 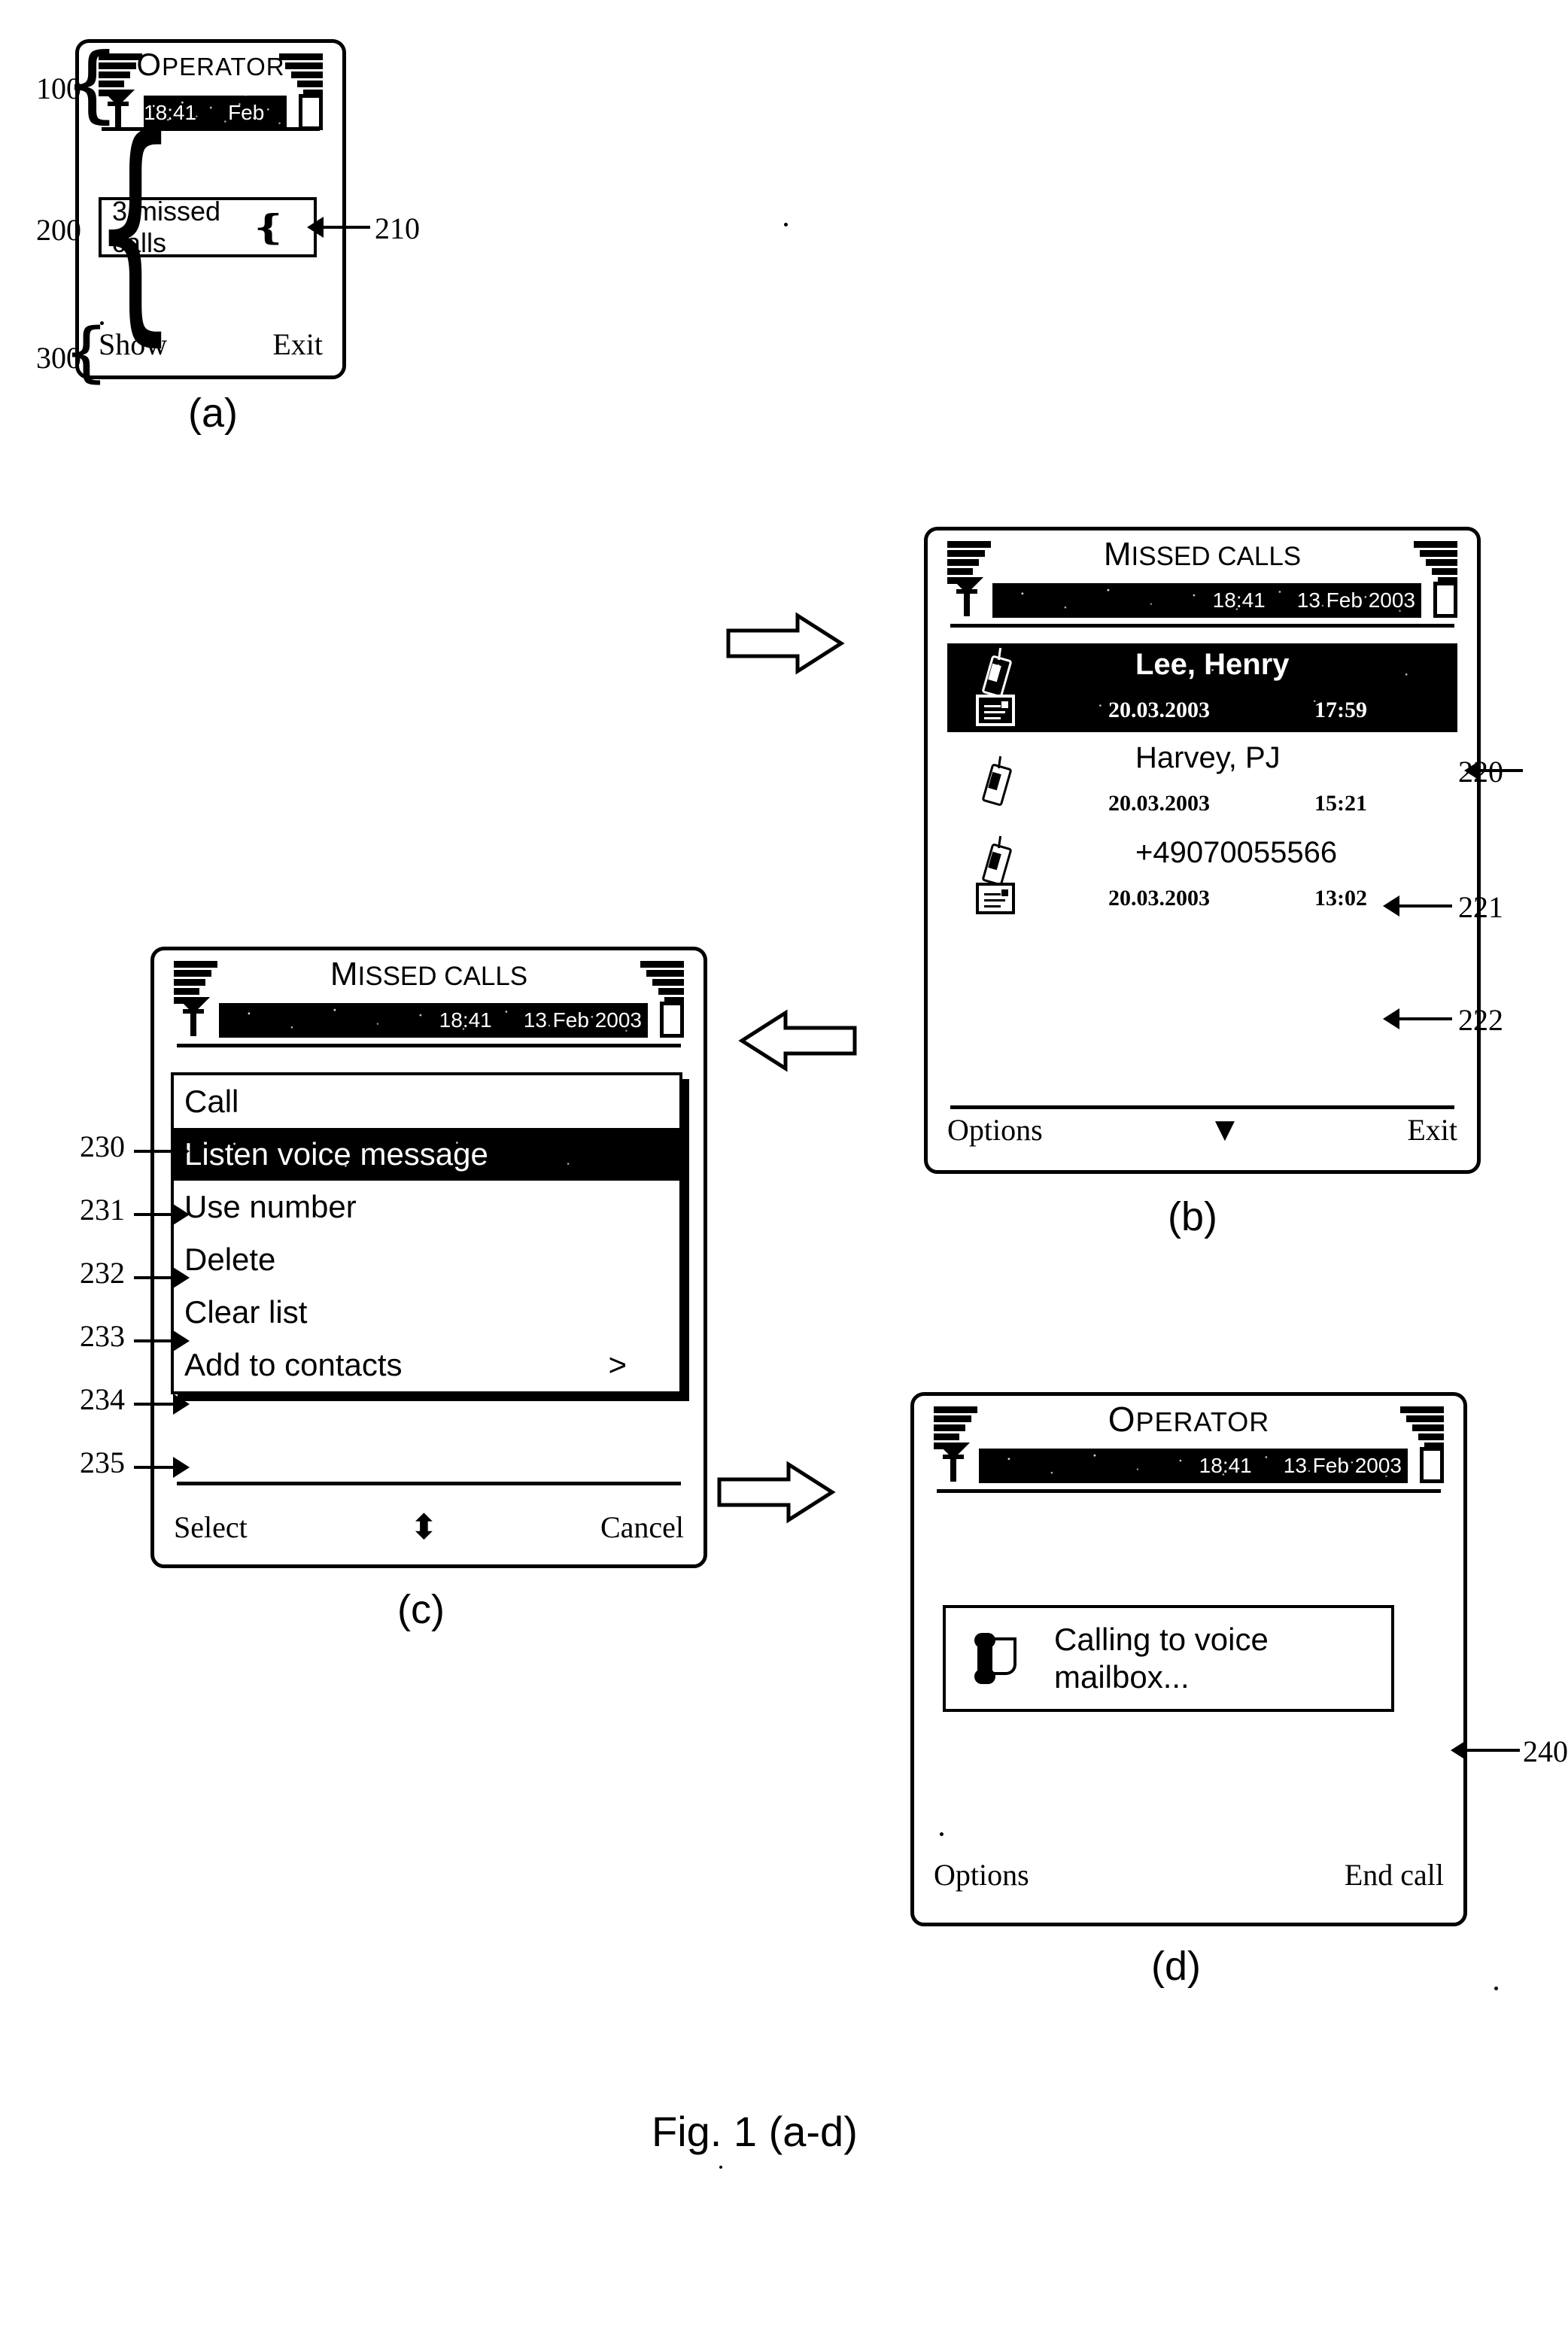 I want to click on menu-item-add-to-contacts: Add to contacts >, so click(x=426, y=1365).